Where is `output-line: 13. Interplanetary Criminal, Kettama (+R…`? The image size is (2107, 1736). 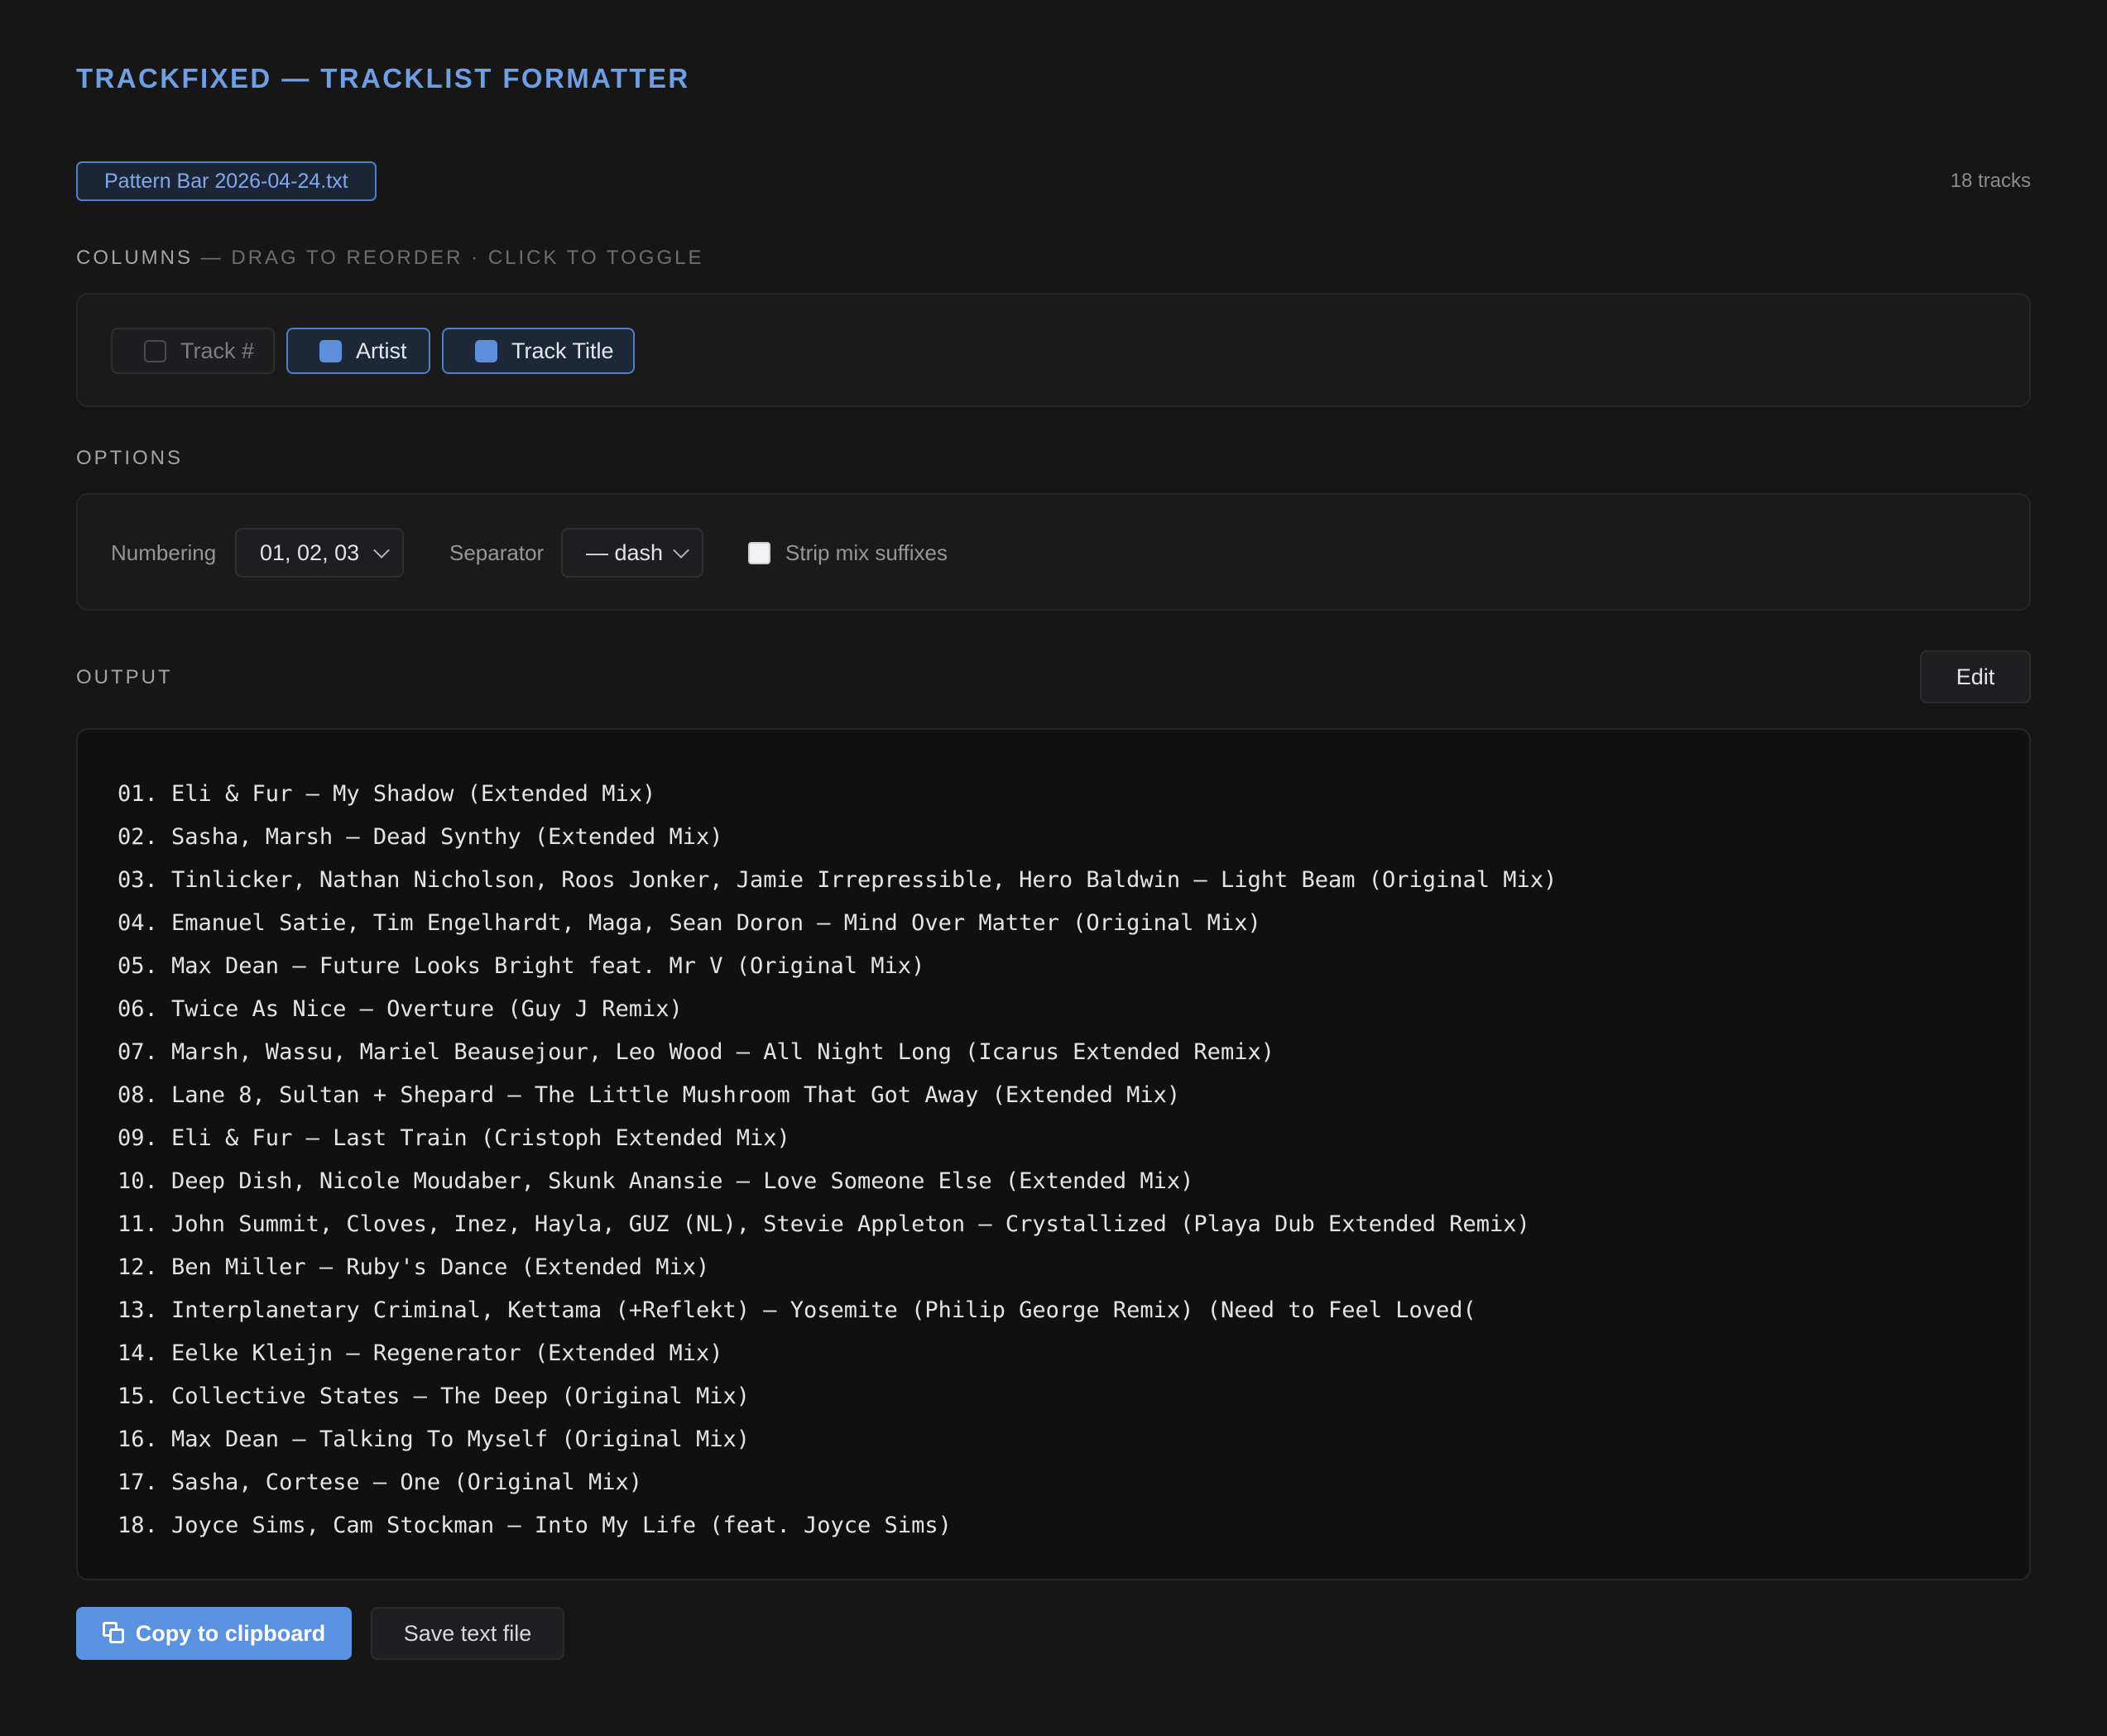 output-line: 13. Interplanetary Criminal, Kettama (+R… is located at coordinates (797, 1310).